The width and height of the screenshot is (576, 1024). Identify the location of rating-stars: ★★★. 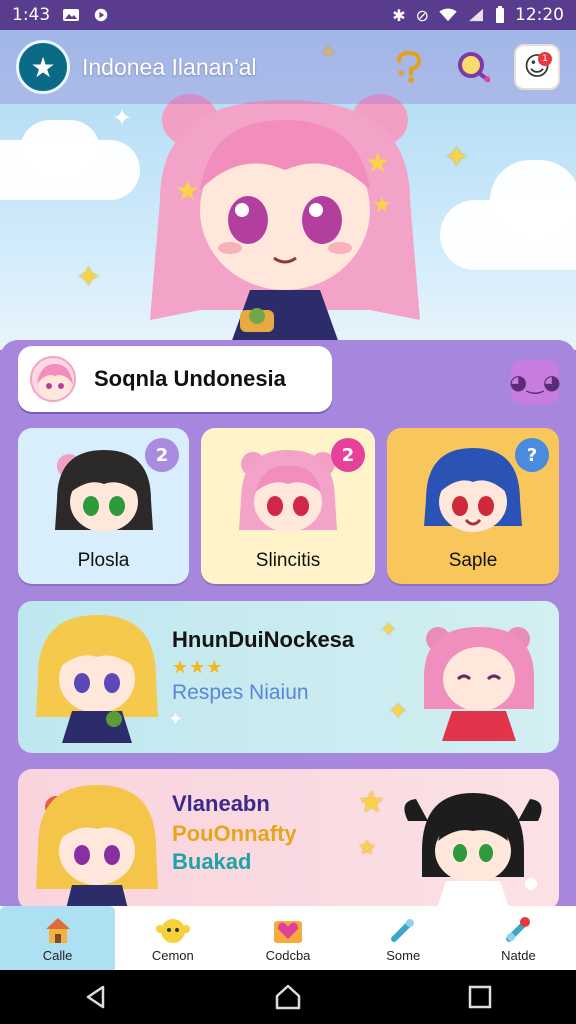
(198, 667).